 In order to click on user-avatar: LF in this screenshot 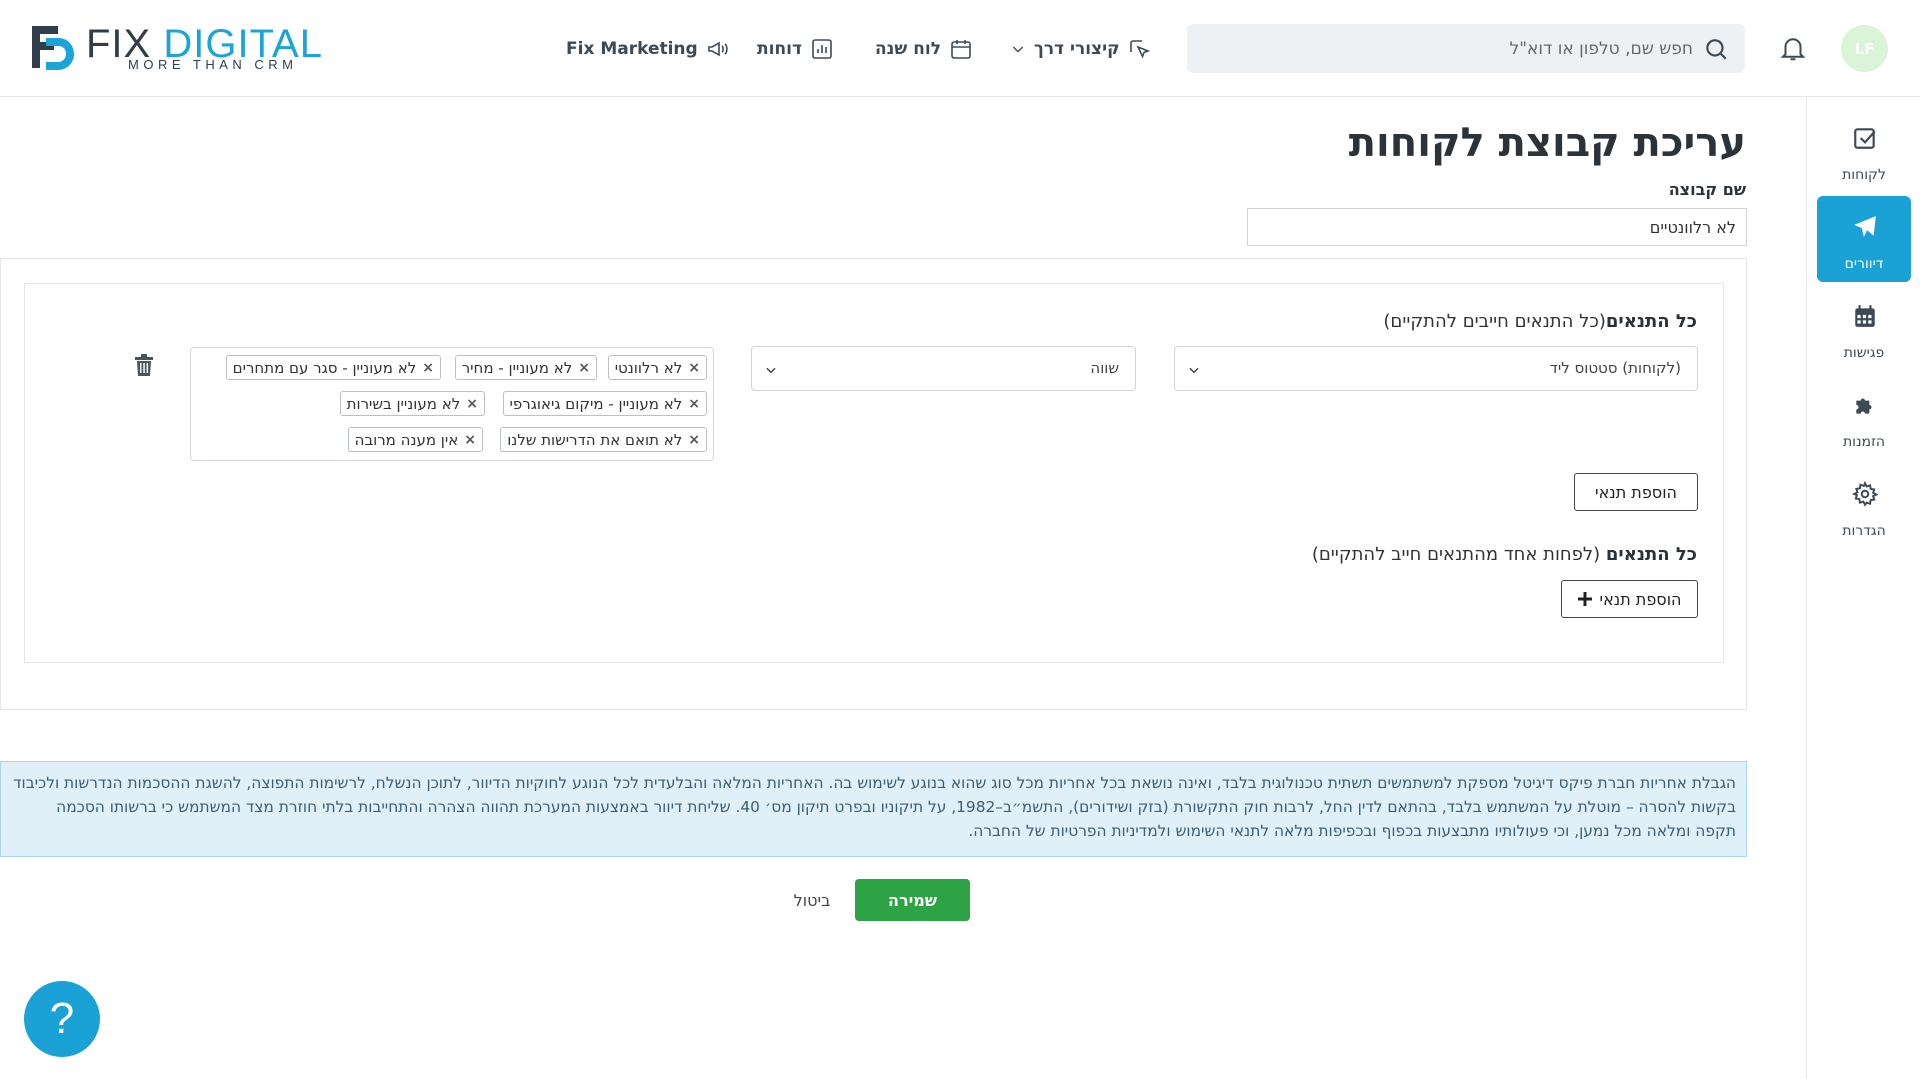, I will do `click(1864, 48)`.